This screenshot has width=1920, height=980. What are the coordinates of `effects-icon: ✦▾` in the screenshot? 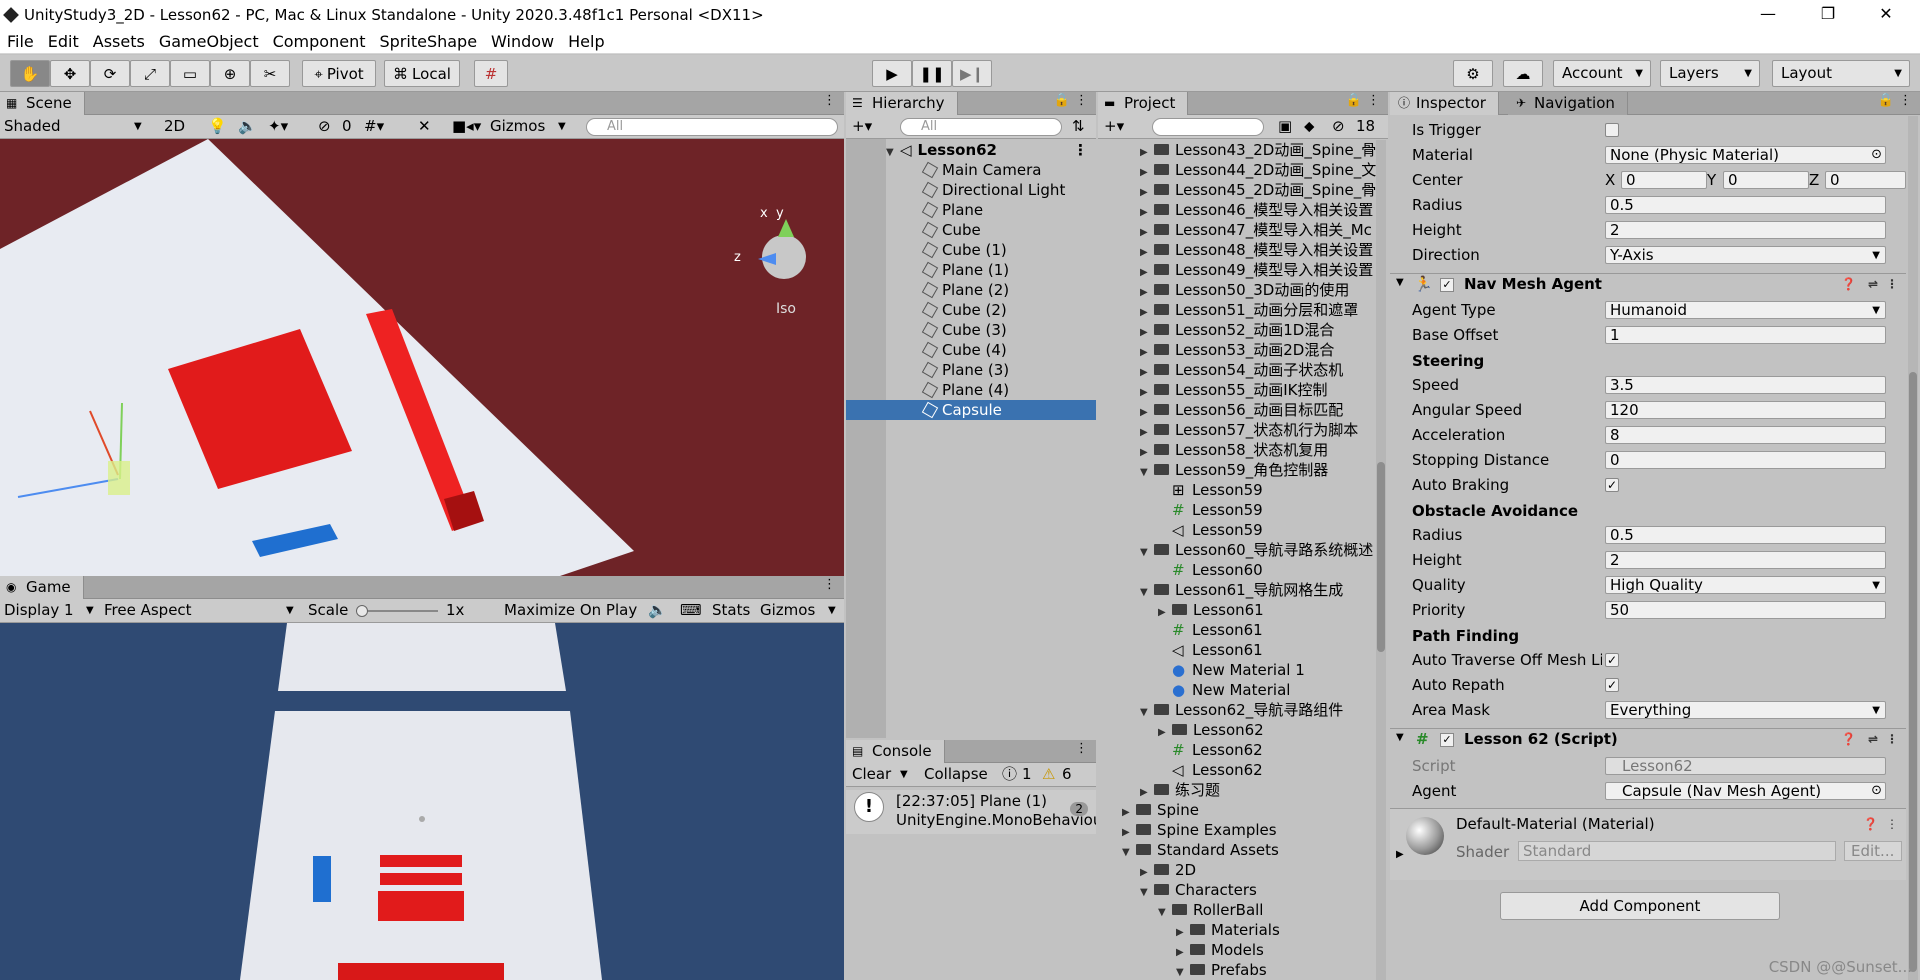 It's located at (278, 126).